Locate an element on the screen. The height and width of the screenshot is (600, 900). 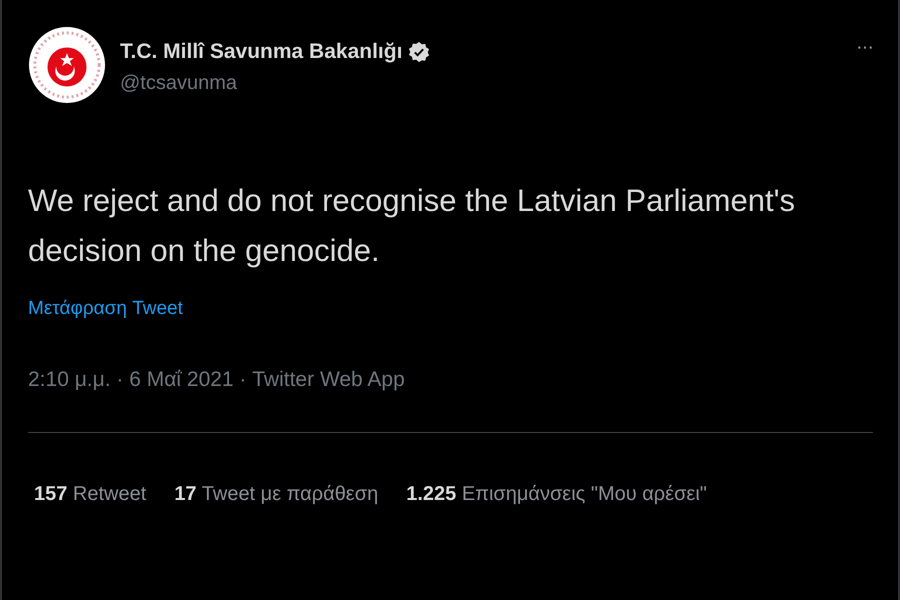
engagement-stat: 17 Tweet με παράθεση is located at coordinates (276, 494).